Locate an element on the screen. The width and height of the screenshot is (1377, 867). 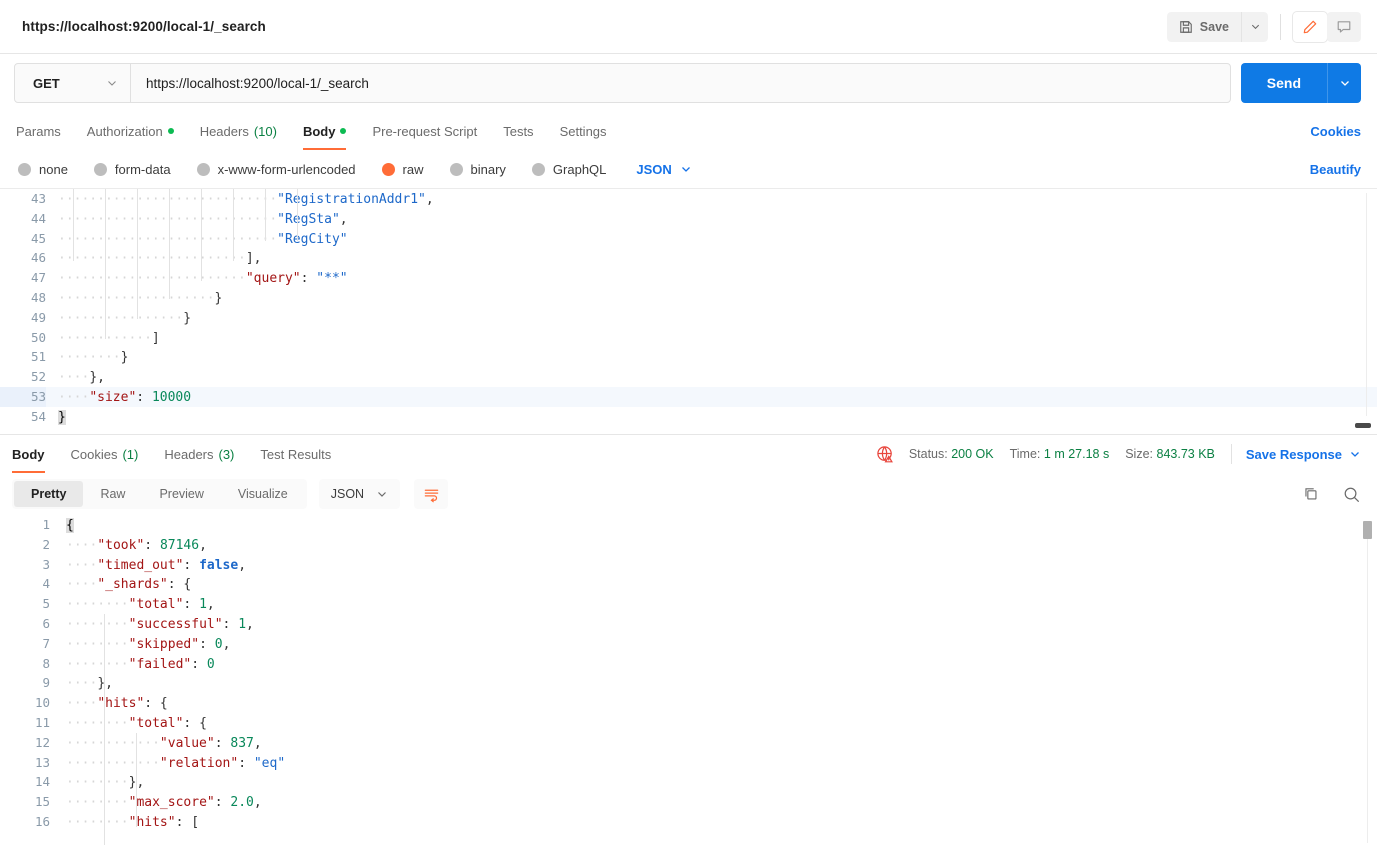
floppy-disk-icon is located at coordinates (1186, 27).